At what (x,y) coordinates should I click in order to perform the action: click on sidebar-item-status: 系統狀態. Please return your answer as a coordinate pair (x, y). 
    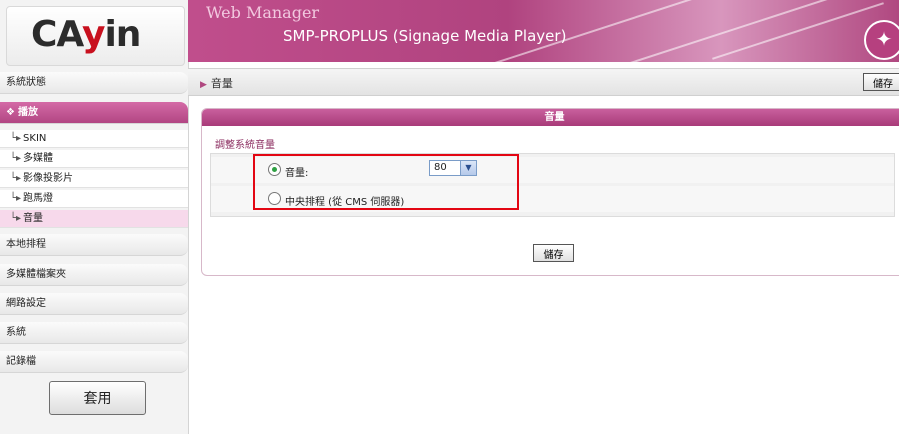
    Looking at the image, I should click on (94, 83).